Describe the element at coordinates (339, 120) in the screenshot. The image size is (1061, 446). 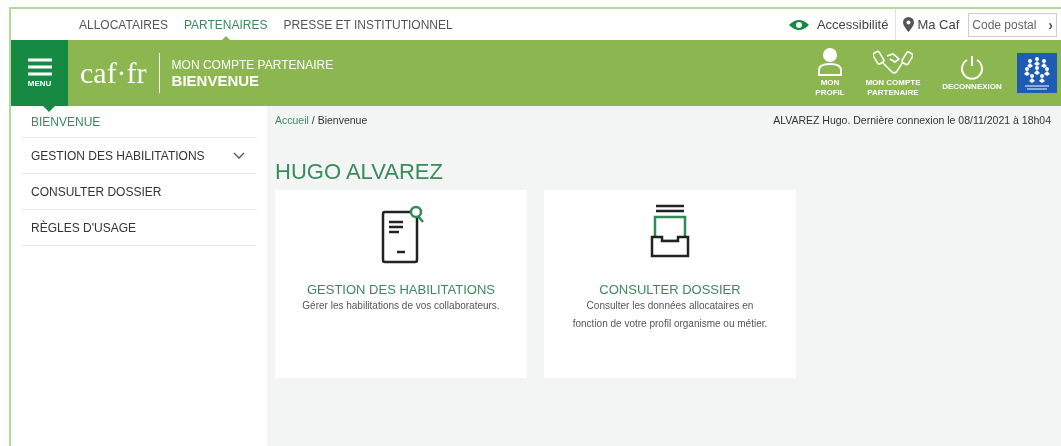
I see `breadcrumb-current: / Bienvenue` at that location.